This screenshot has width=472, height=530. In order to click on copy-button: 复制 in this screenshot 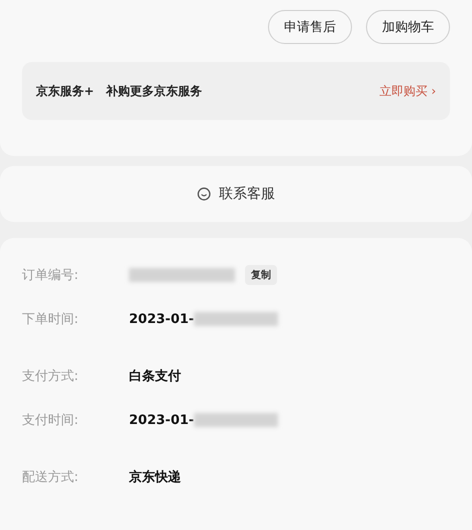, I will do `click(261, 275)`.